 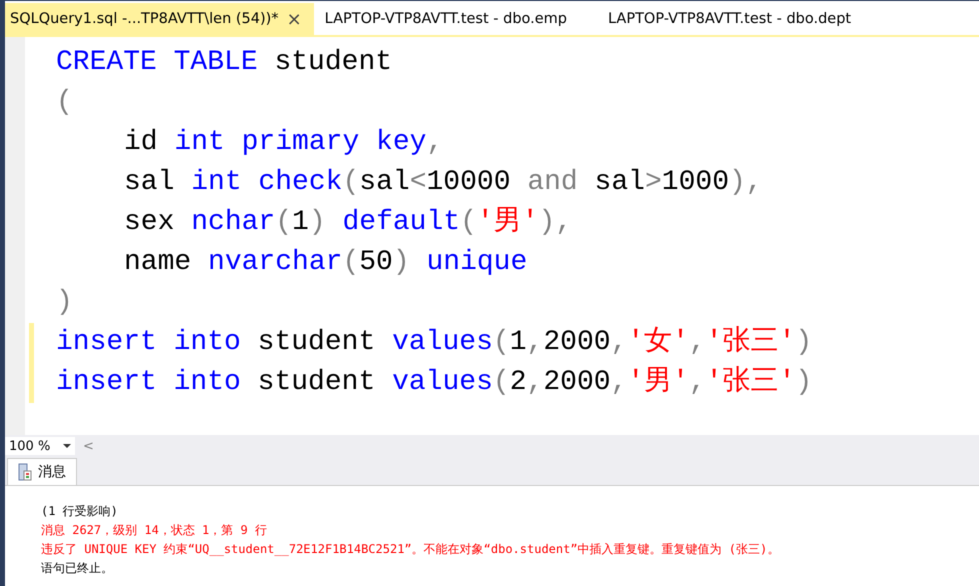 What do you see at coordinates (42, 471) in the screenshot?
I see `results-tab: 消息` at bounding box center [42, 471].